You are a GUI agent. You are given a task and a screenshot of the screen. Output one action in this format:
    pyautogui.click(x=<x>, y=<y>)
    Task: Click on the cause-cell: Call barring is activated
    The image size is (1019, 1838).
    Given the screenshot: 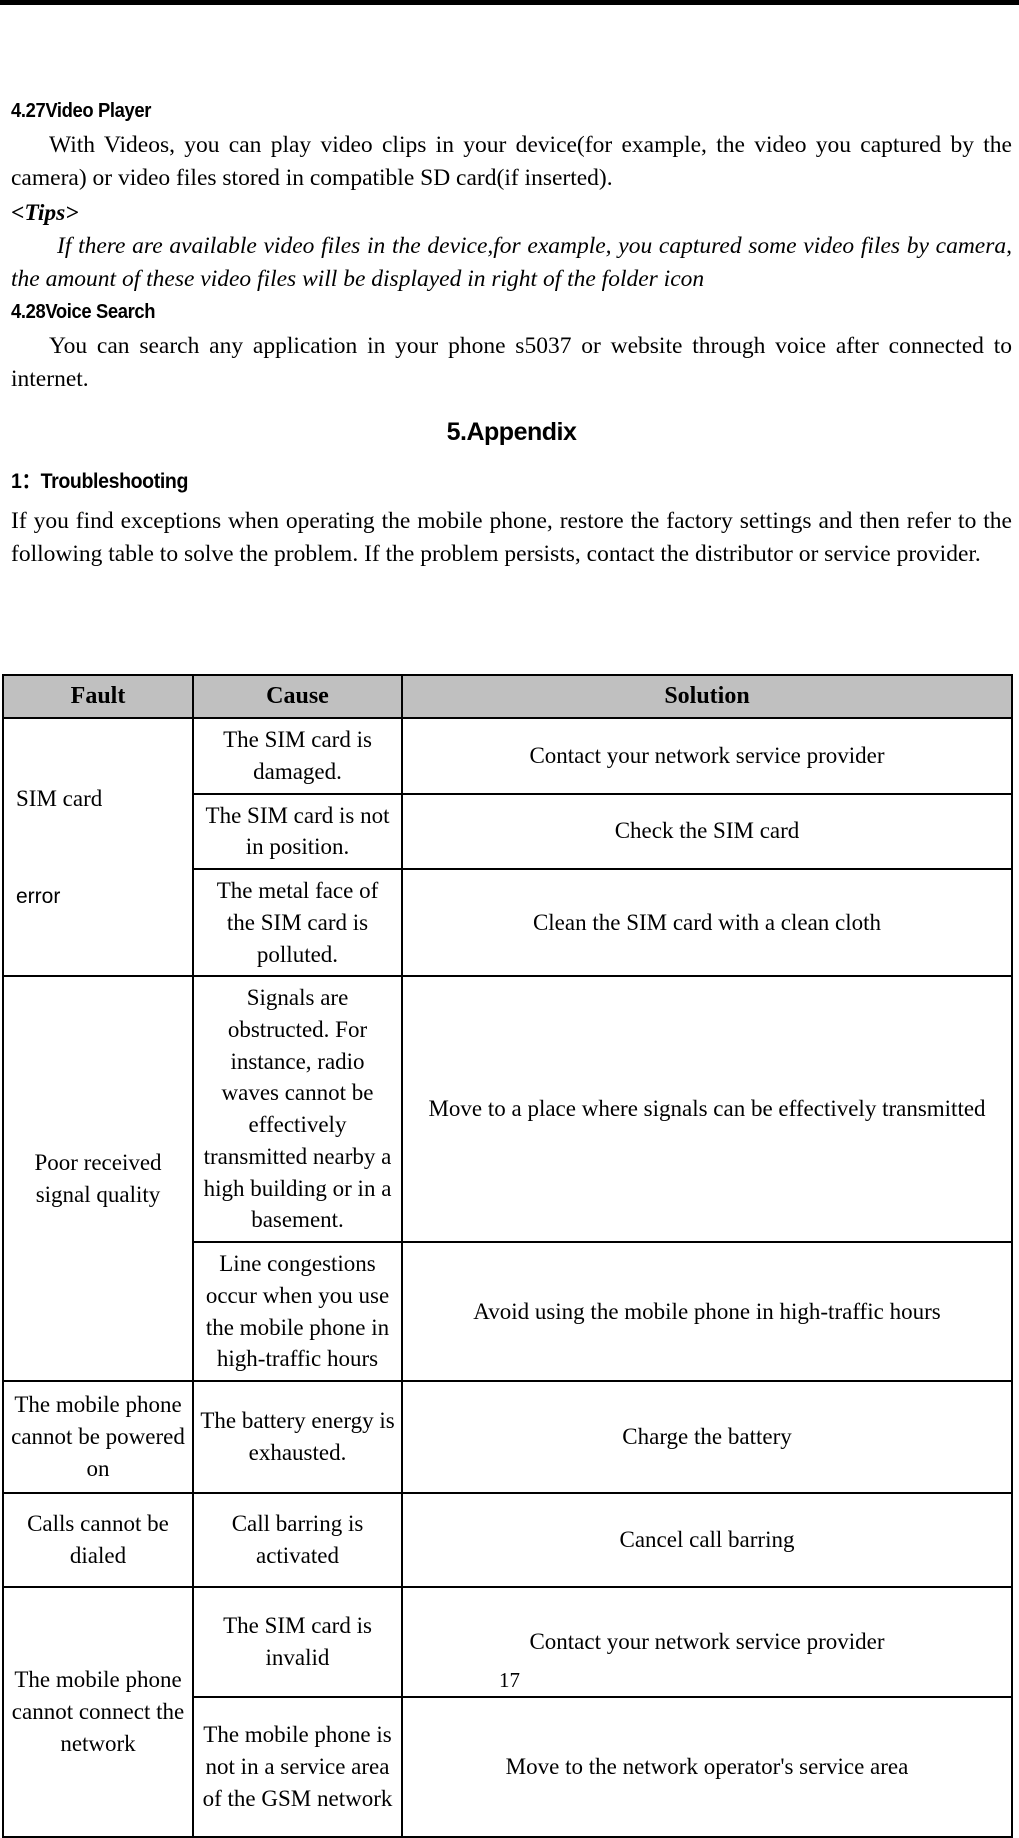 What is the action you would take?
    pyautogui.click(x=297, y=1540)
    